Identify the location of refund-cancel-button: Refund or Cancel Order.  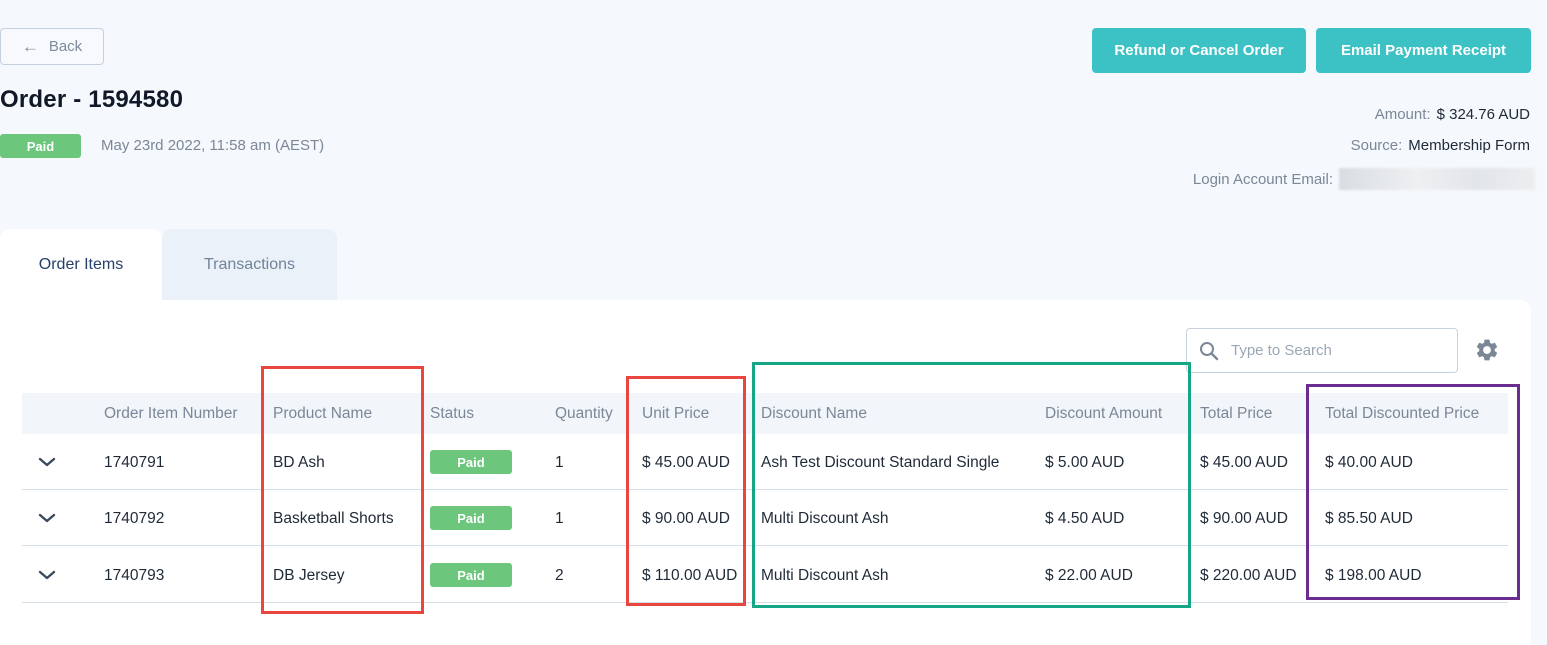
(1199, 50).